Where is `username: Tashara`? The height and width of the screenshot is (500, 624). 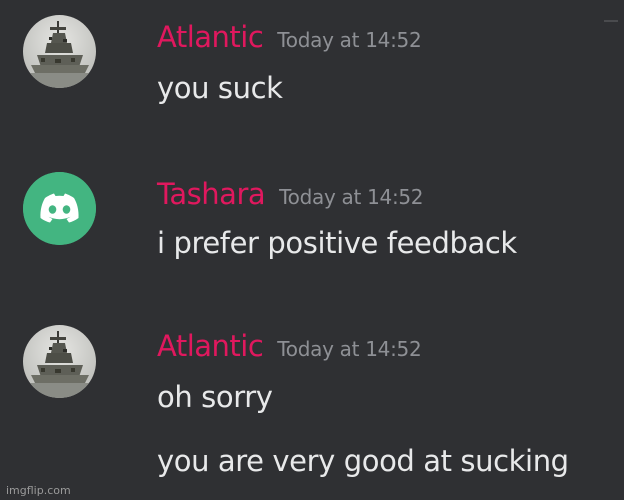
username: Tashara is located at coordinates (211, 194).